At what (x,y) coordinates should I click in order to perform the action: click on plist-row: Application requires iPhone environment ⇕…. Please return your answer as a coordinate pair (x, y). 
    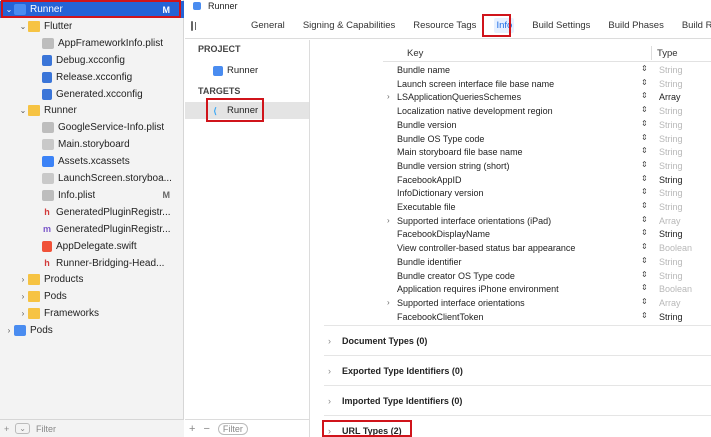
    Looking at the image, I should click on (547, 290).